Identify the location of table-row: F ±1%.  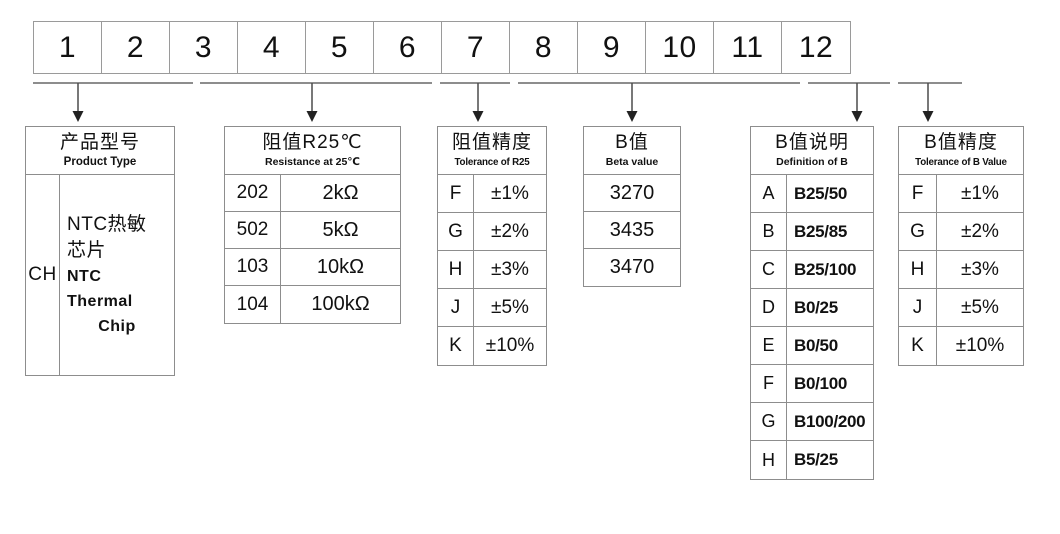
(961, 194).